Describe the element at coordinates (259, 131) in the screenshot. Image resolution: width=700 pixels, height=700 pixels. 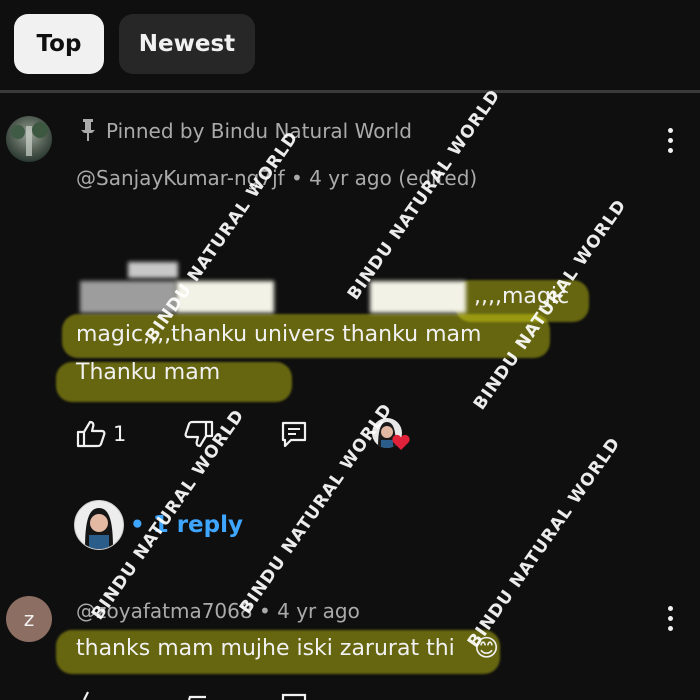
I see `pinned-label: Pinned by Bindu Natural World` at that location.